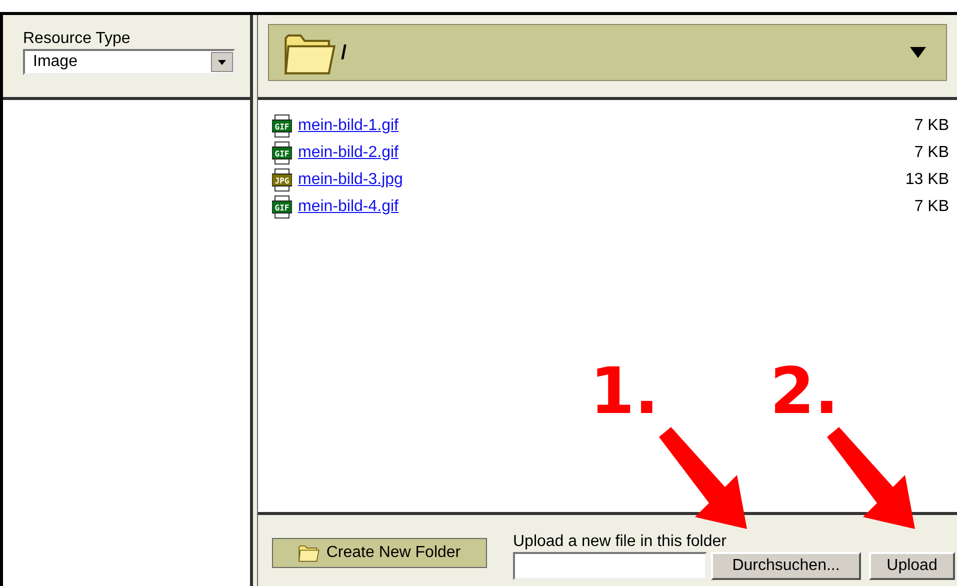 The height and width of the screenshot is (586, 957). Describe the element at coordinates (912, 566) in the screenshot. I see `upload-button: Upload` at that location.